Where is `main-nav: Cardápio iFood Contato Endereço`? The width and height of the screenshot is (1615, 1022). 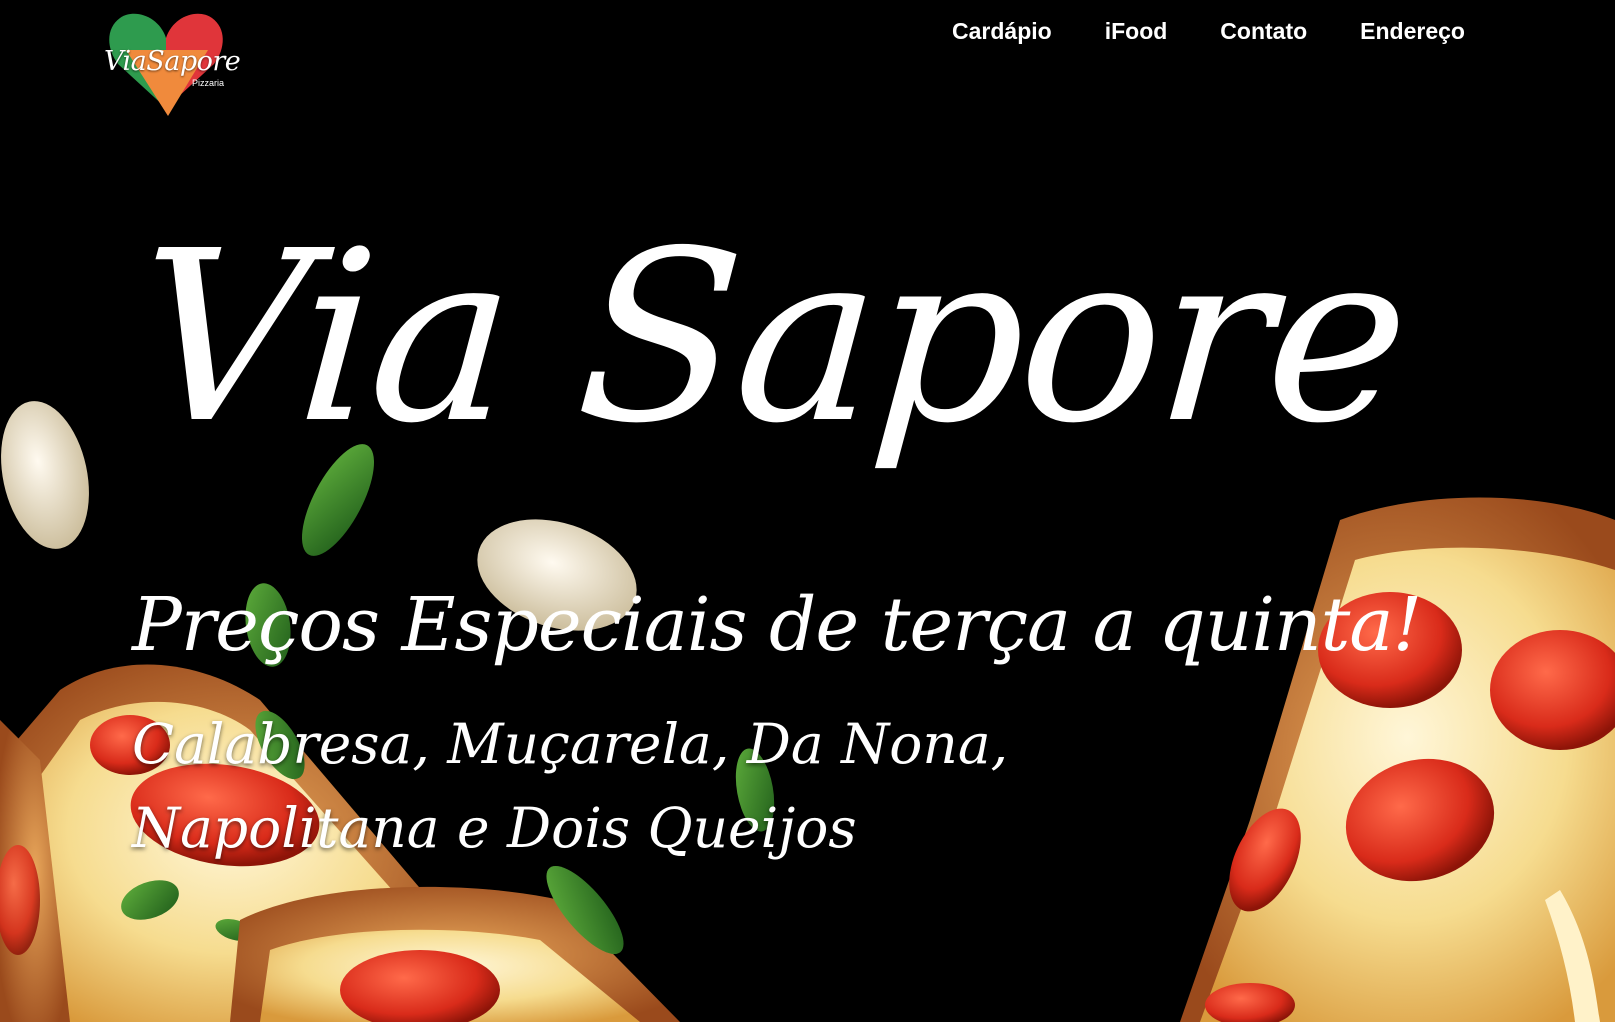 main-nav: Cardápio iFood Contato Endereço is located at coordinates (1208, 31).